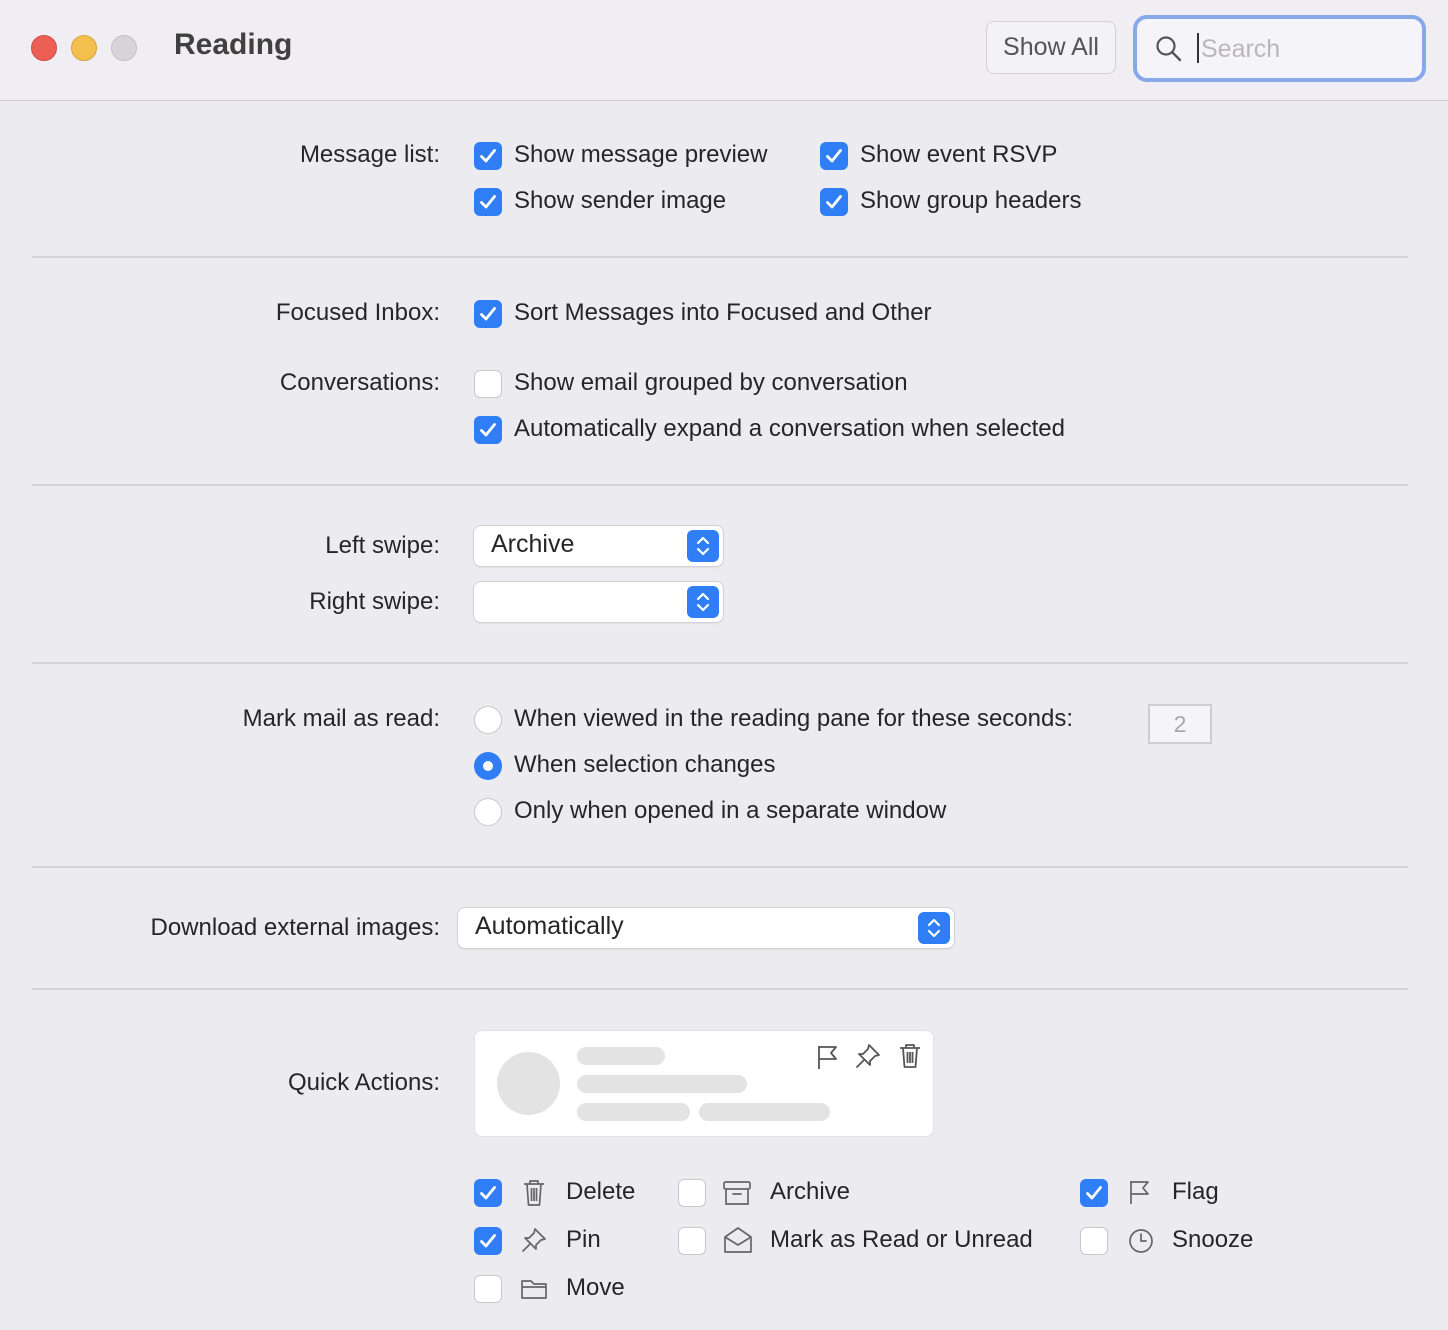 The height and width of the screenshot is (1330, 1448). I want to click on qa-mark-read-checkbox, so click(692, 1241).